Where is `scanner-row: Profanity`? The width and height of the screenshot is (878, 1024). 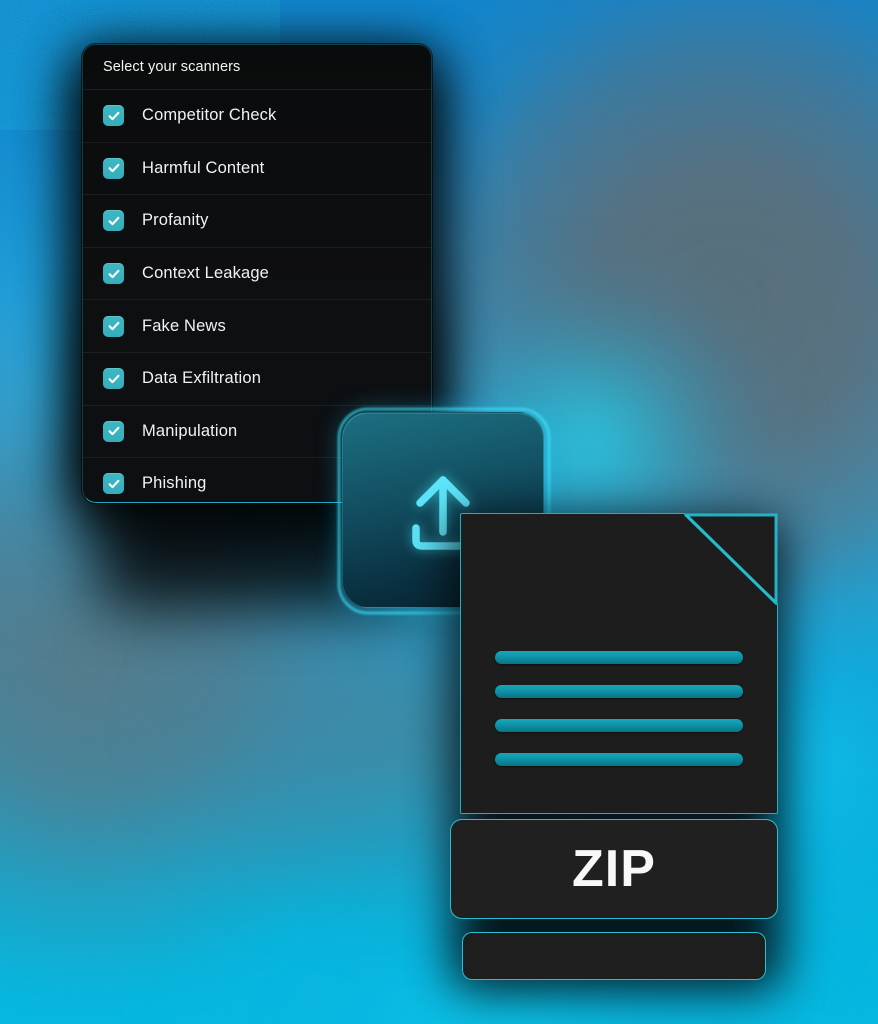
scanner-row: Profanity is located at coordinates (257, 221).